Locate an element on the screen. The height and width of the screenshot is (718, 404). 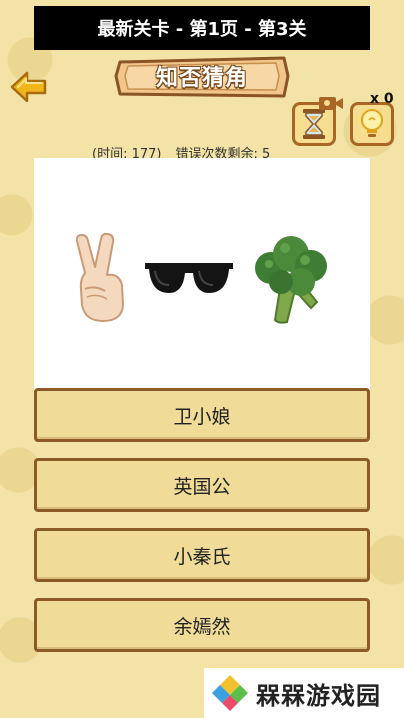
level-title-bar: 最新关卡 - 第1页 - 第3关 is located at coordinates (202, 28).